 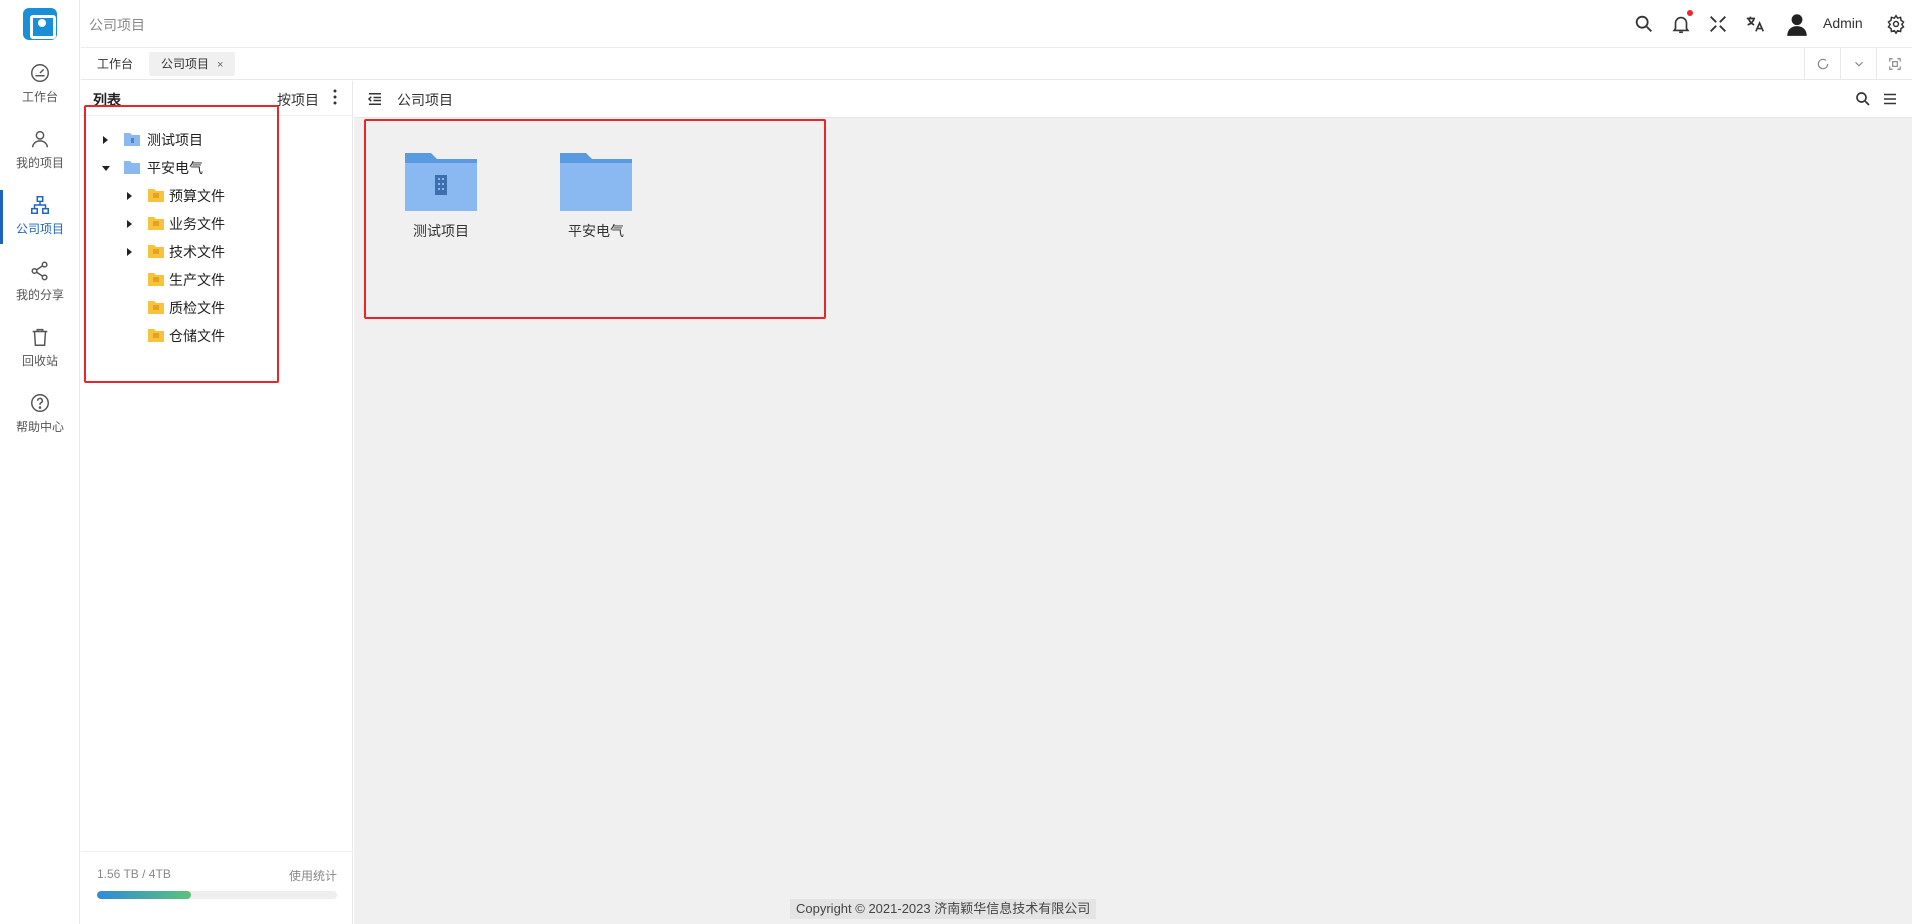 I want to click on tab-label: 工作台, so click(x=115, y=64).